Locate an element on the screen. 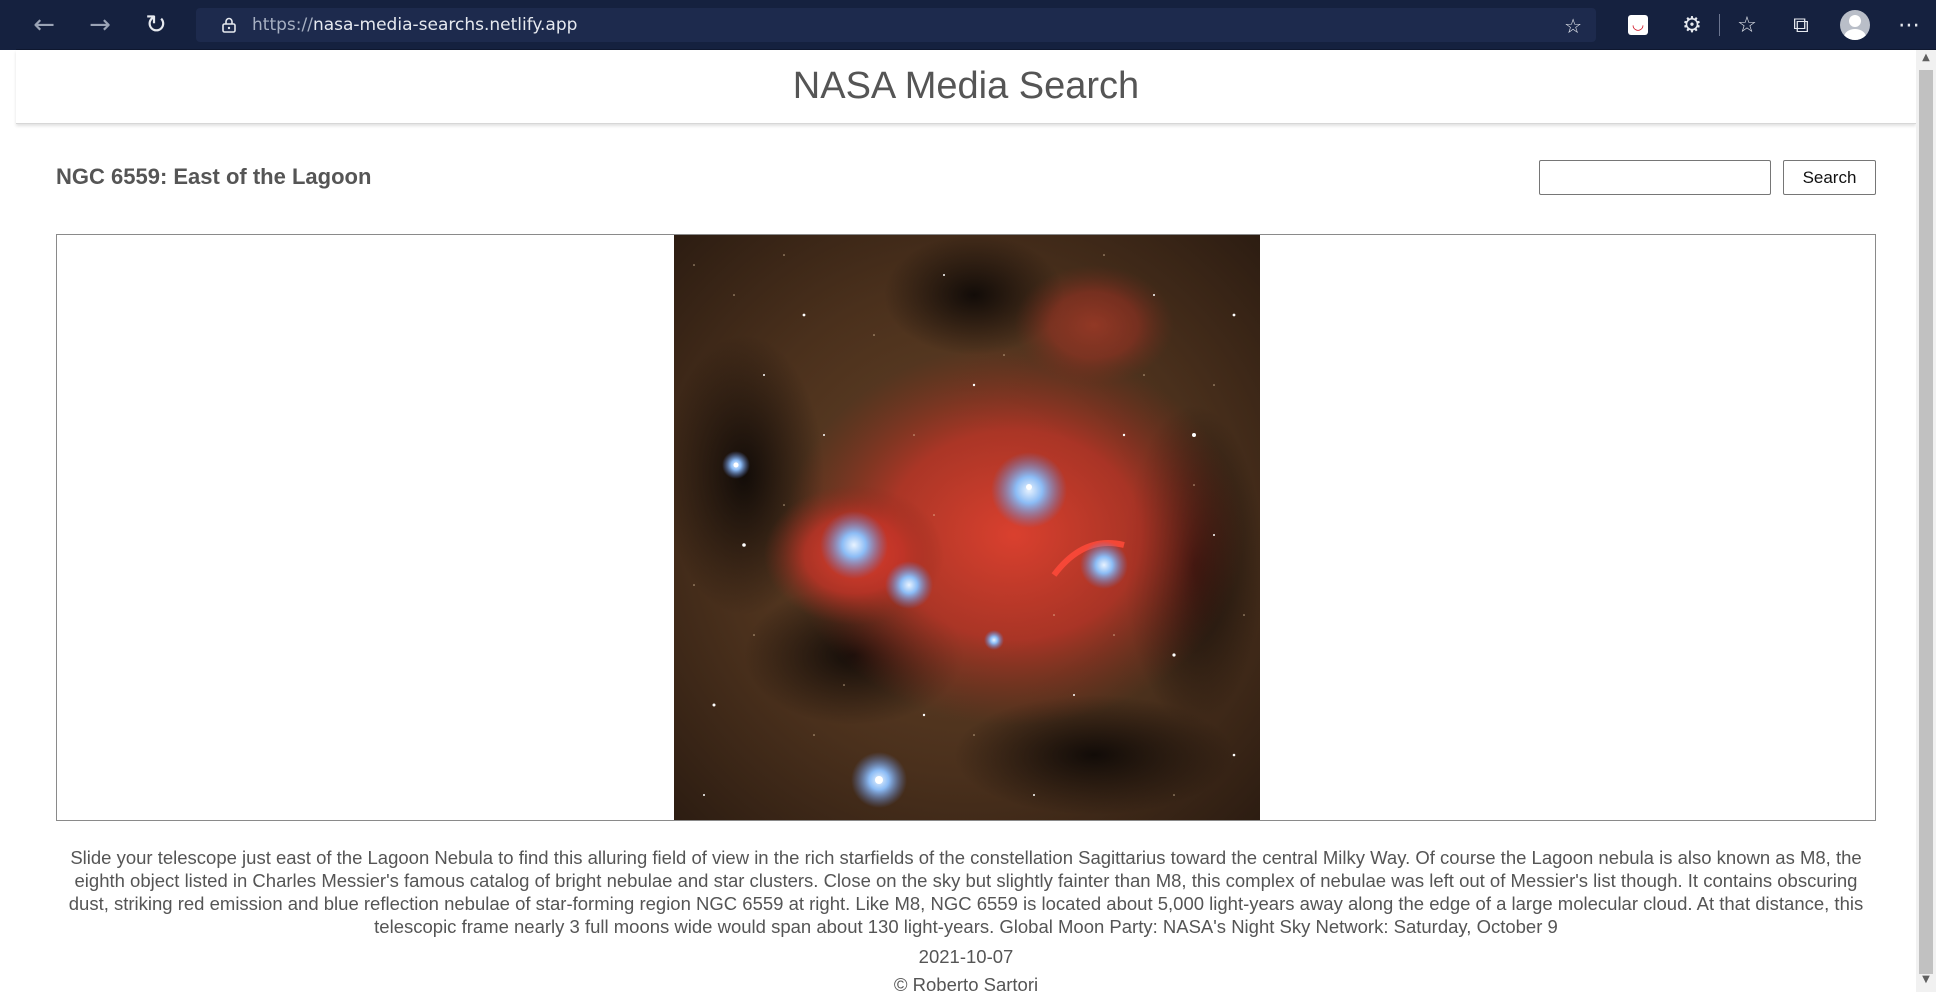 The width and height of the screenshot is (1936, 996). back-arrow-icon: ← is located at coordinates (44, 25).